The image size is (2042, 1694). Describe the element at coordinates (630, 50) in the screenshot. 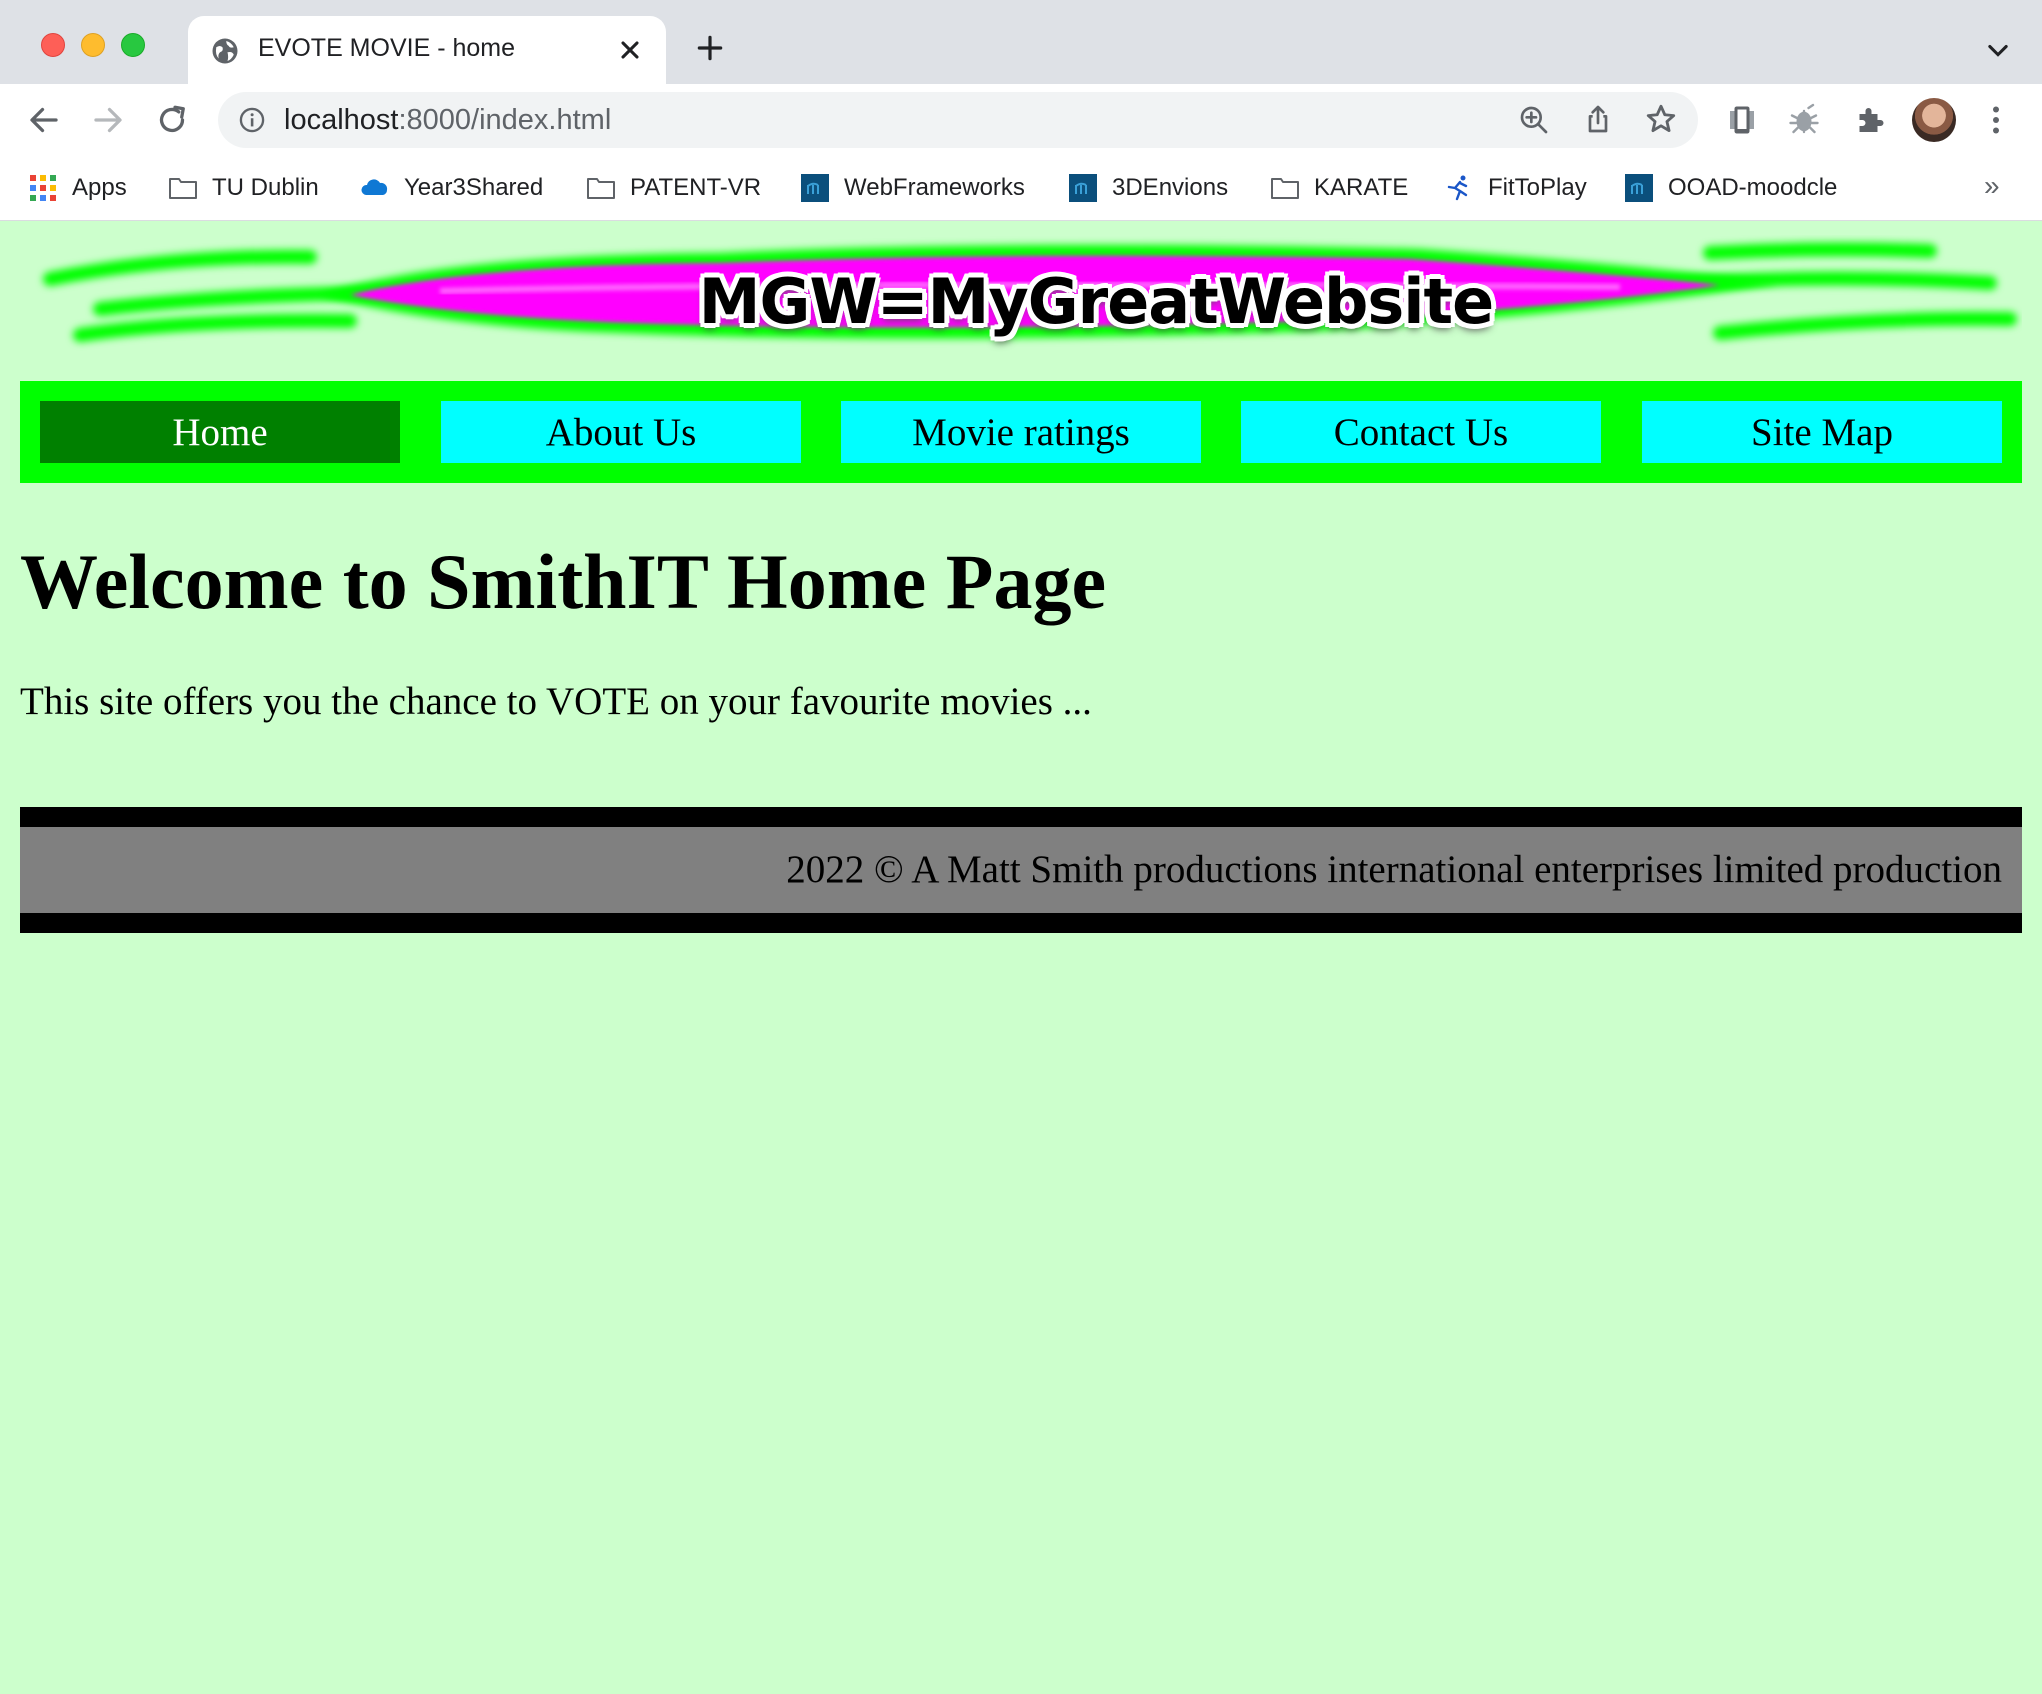

I see `close-tab-icon` at that location.